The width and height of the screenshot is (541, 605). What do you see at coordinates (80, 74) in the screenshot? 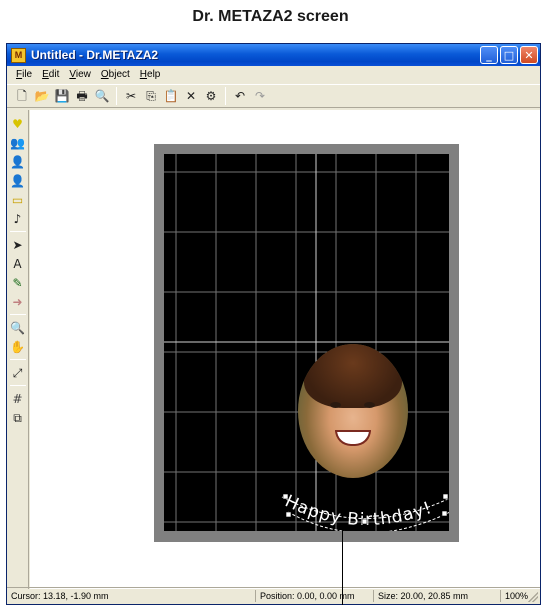
I see `menu-view: View` at bounding box center [80, 74].